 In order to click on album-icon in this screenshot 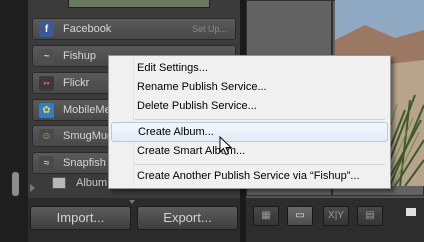, I will do `click(59, 183)`.